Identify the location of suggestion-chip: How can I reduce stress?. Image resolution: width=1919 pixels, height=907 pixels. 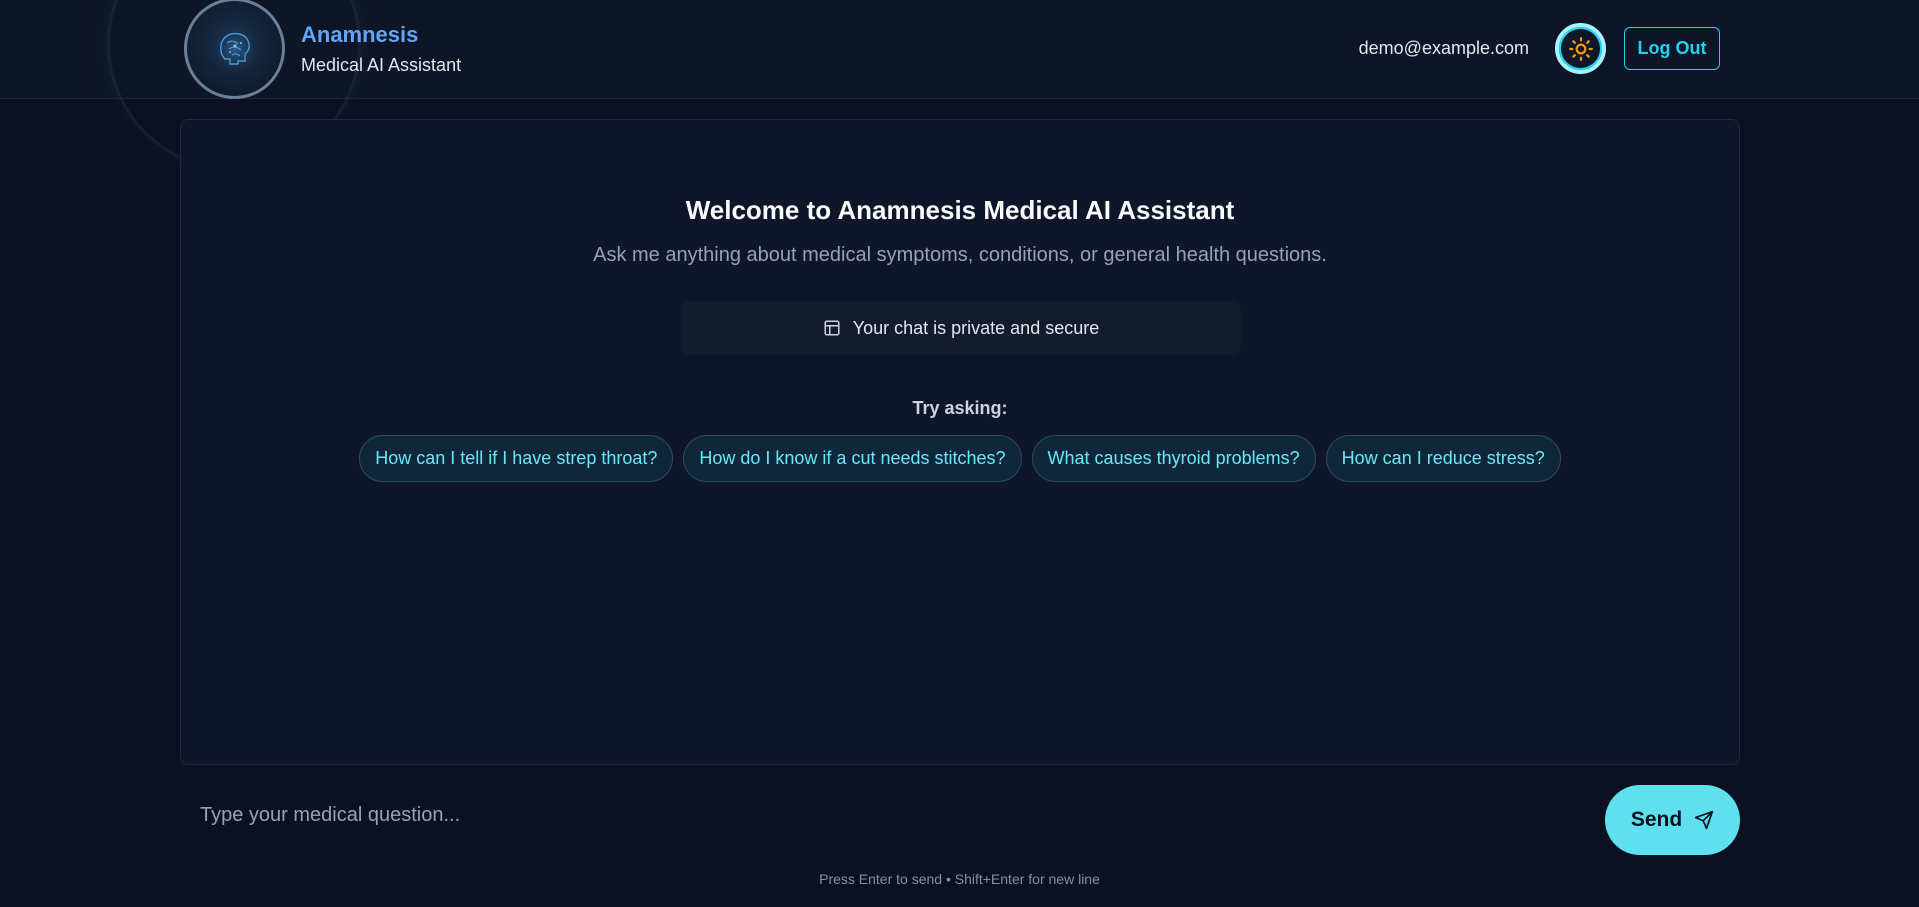
(1443, 458).